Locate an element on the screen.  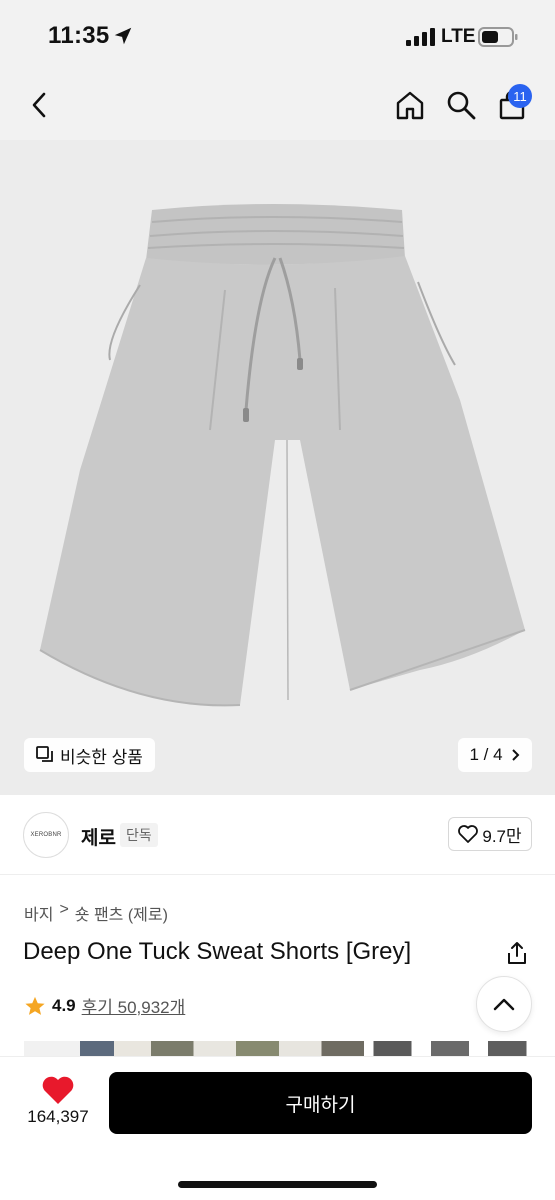
home-button is located at coordinates (410, 105).